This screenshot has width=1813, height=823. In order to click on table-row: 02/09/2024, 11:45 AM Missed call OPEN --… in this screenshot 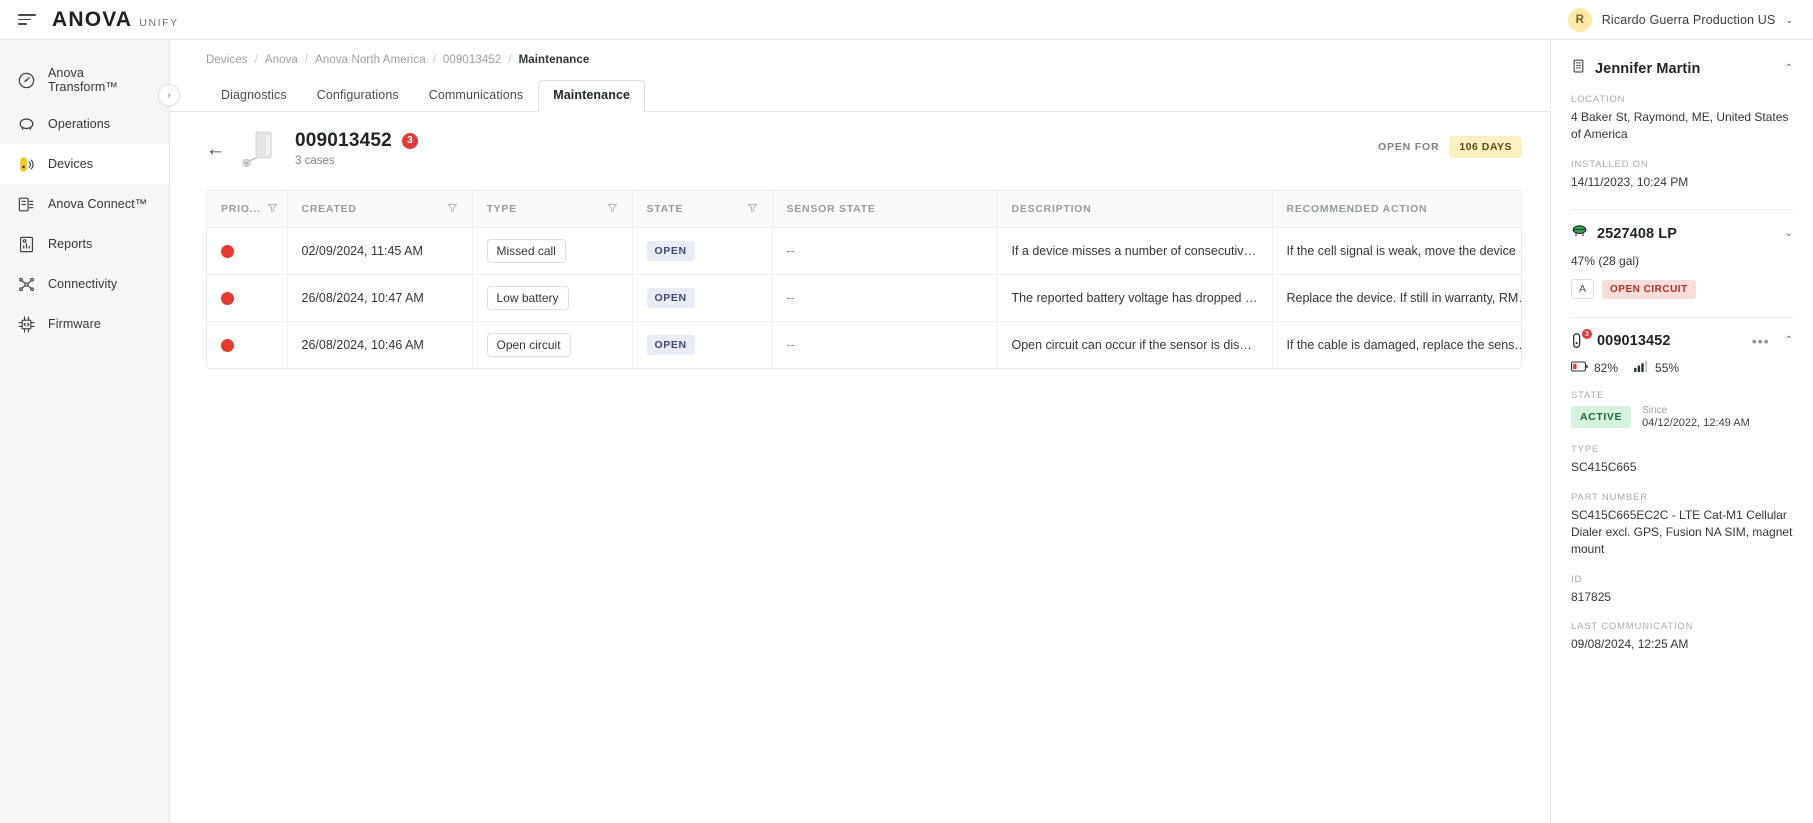, I will do `click(864, 251)`.